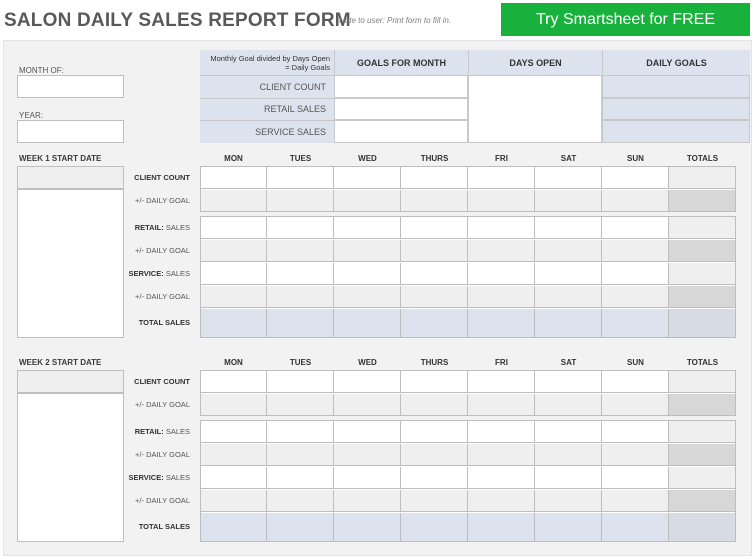 The image size is (755, 560). I want to click on week-notes-box, so click(70, 467).